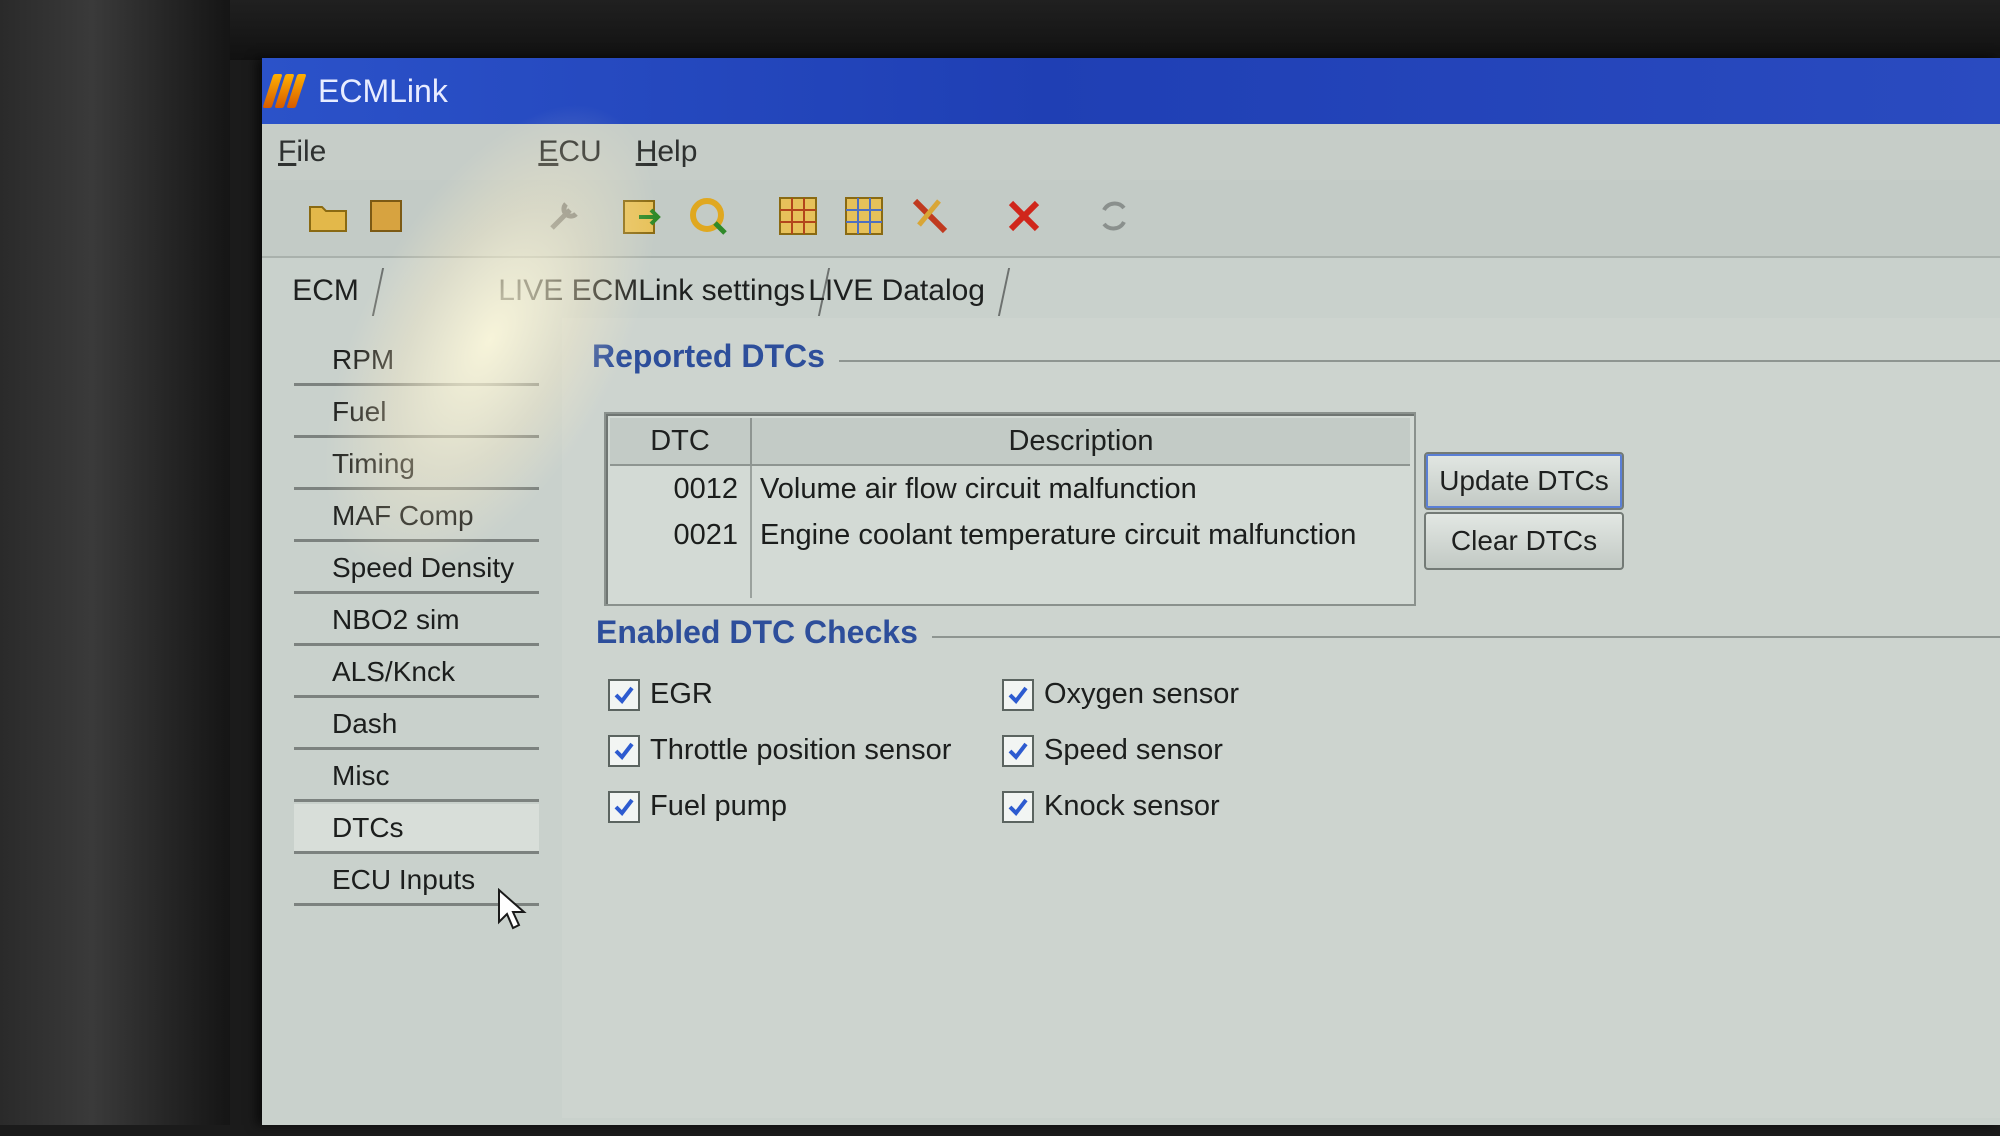 This screenshot has height=1136, width=2000. I want to click on check-egr: EGR, so click(660, 694).